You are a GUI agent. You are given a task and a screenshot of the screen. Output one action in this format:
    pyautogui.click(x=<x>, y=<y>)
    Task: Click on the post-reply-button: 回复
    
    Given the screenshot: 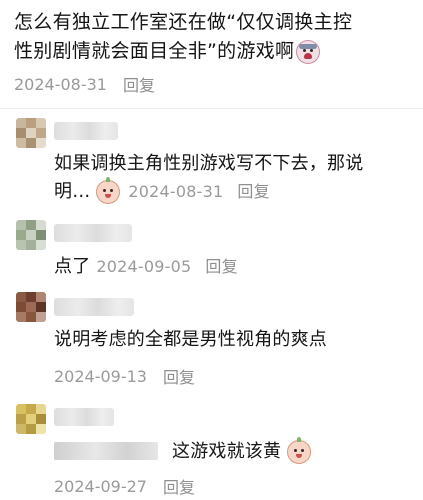 What is the action you would take?
    pyautogui.click(x=139, y=84)
    